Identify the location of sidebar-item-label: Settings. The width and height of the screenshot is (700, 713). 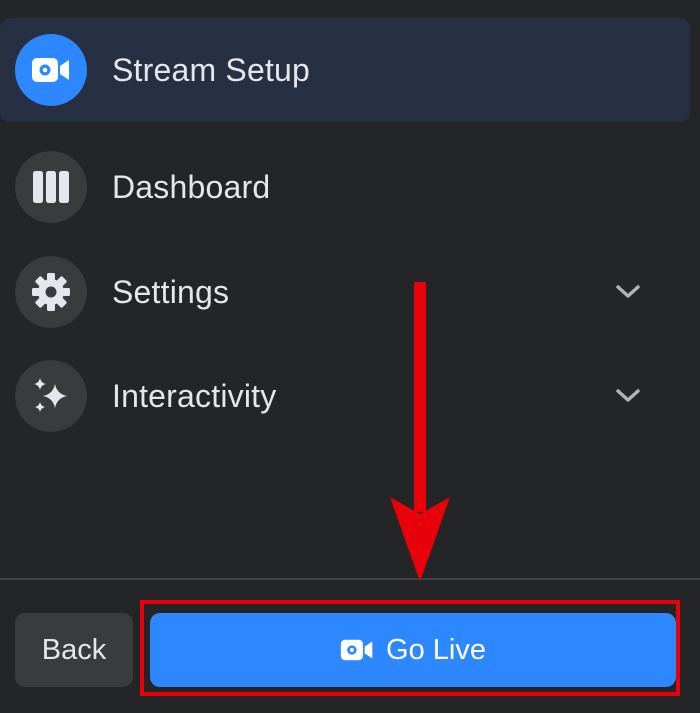
(171, 291).